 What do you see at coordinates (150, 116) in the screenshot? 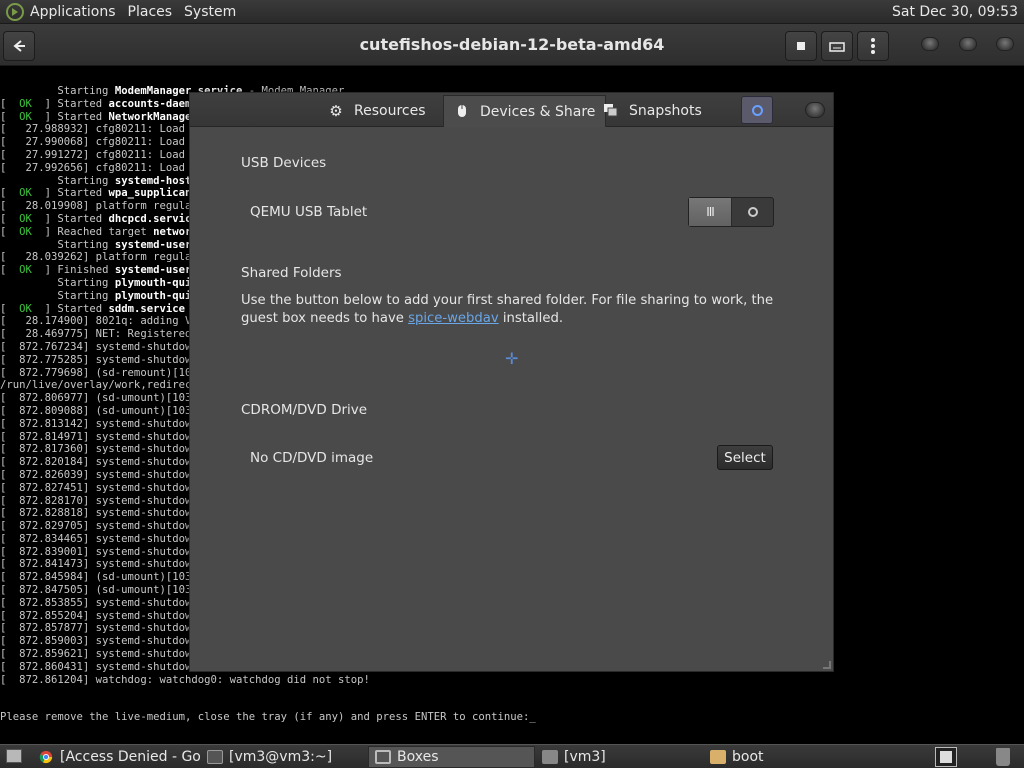
I see `console-unit-name: NetworkManage` at bounding box center [150, 116].